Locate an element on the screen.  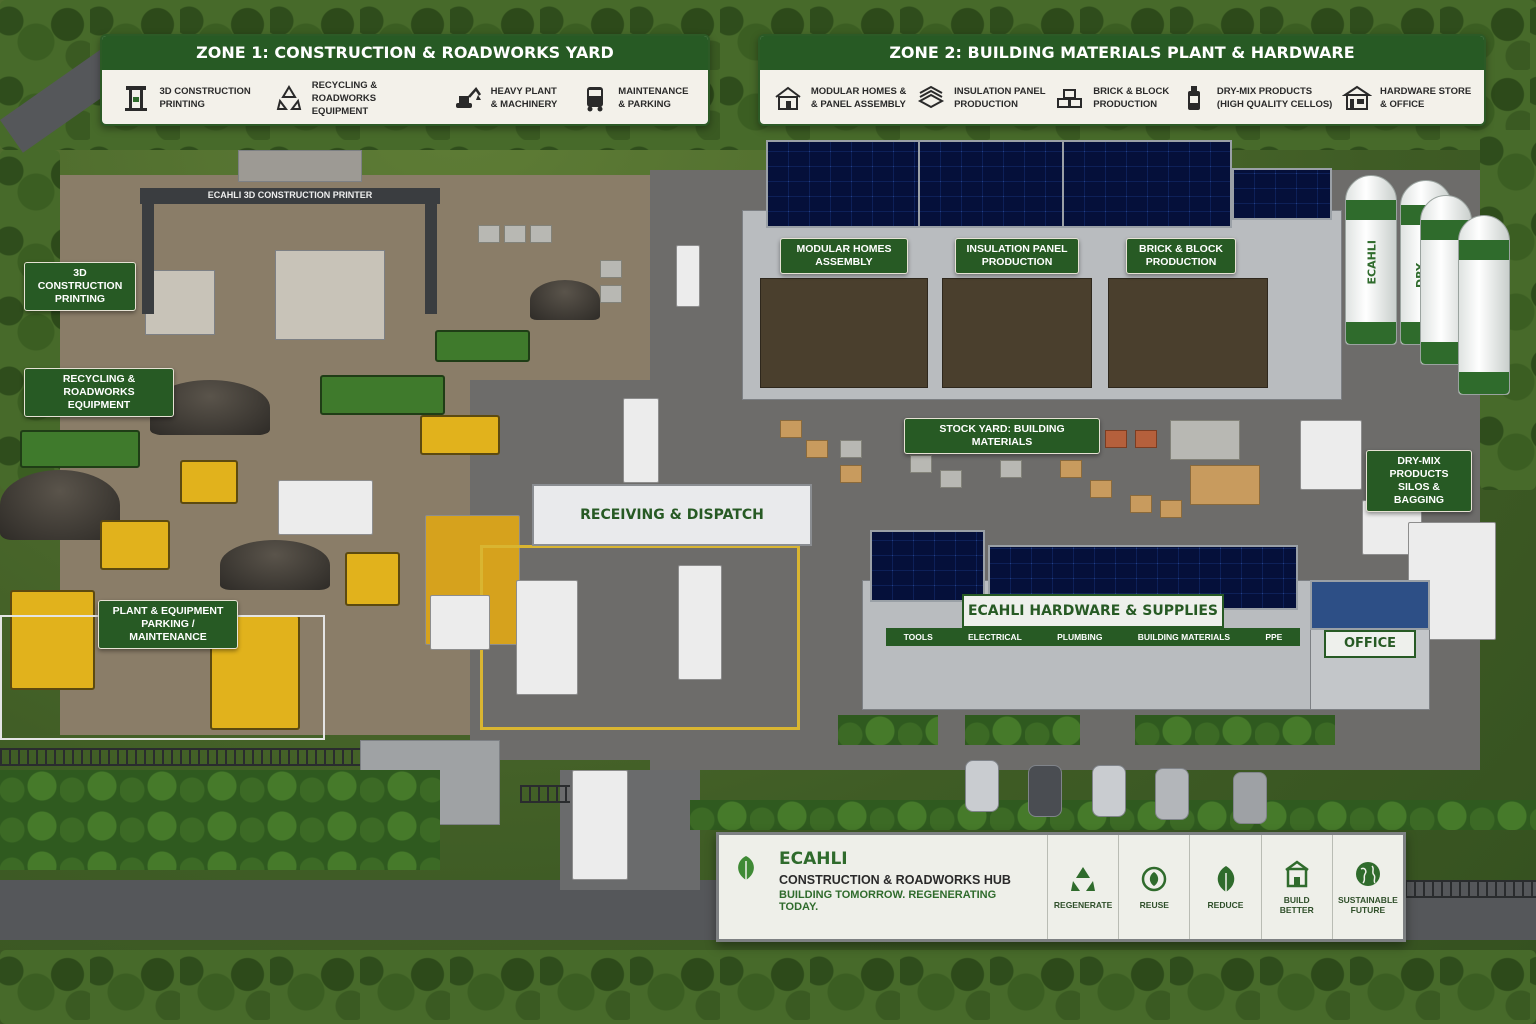
conveyor-machine is located at coordinates (482, 346).